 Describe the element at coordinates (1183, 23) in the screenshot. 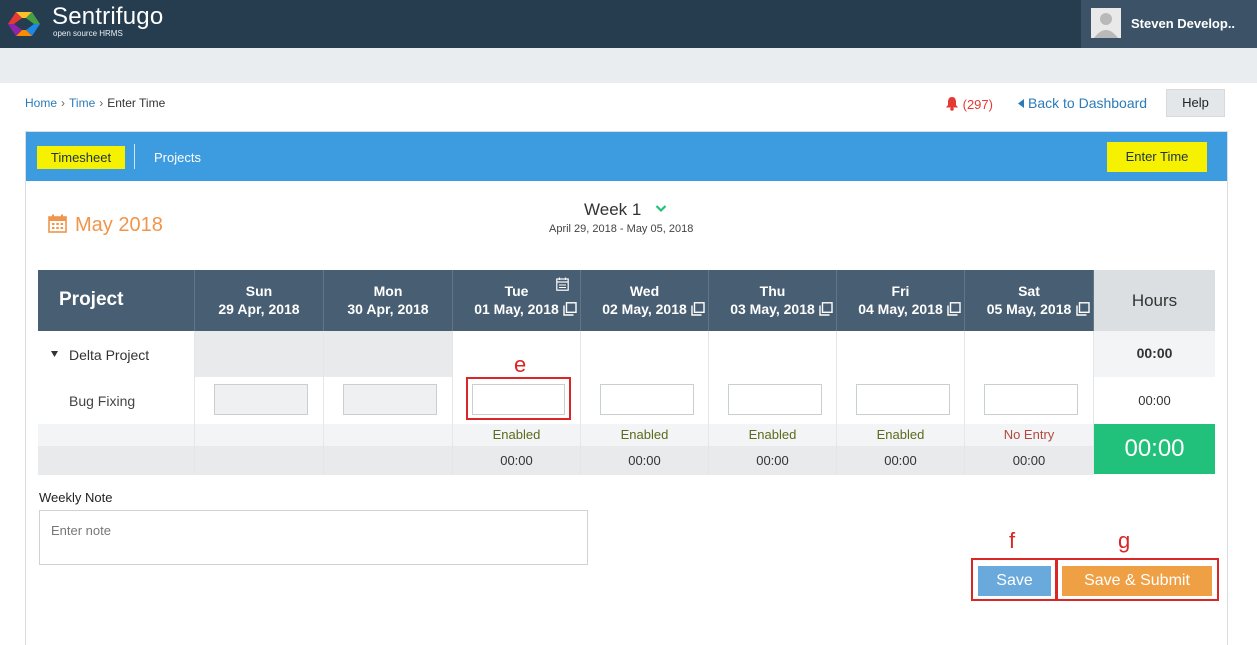

I see `user-name: Steven Develop..` at that location.